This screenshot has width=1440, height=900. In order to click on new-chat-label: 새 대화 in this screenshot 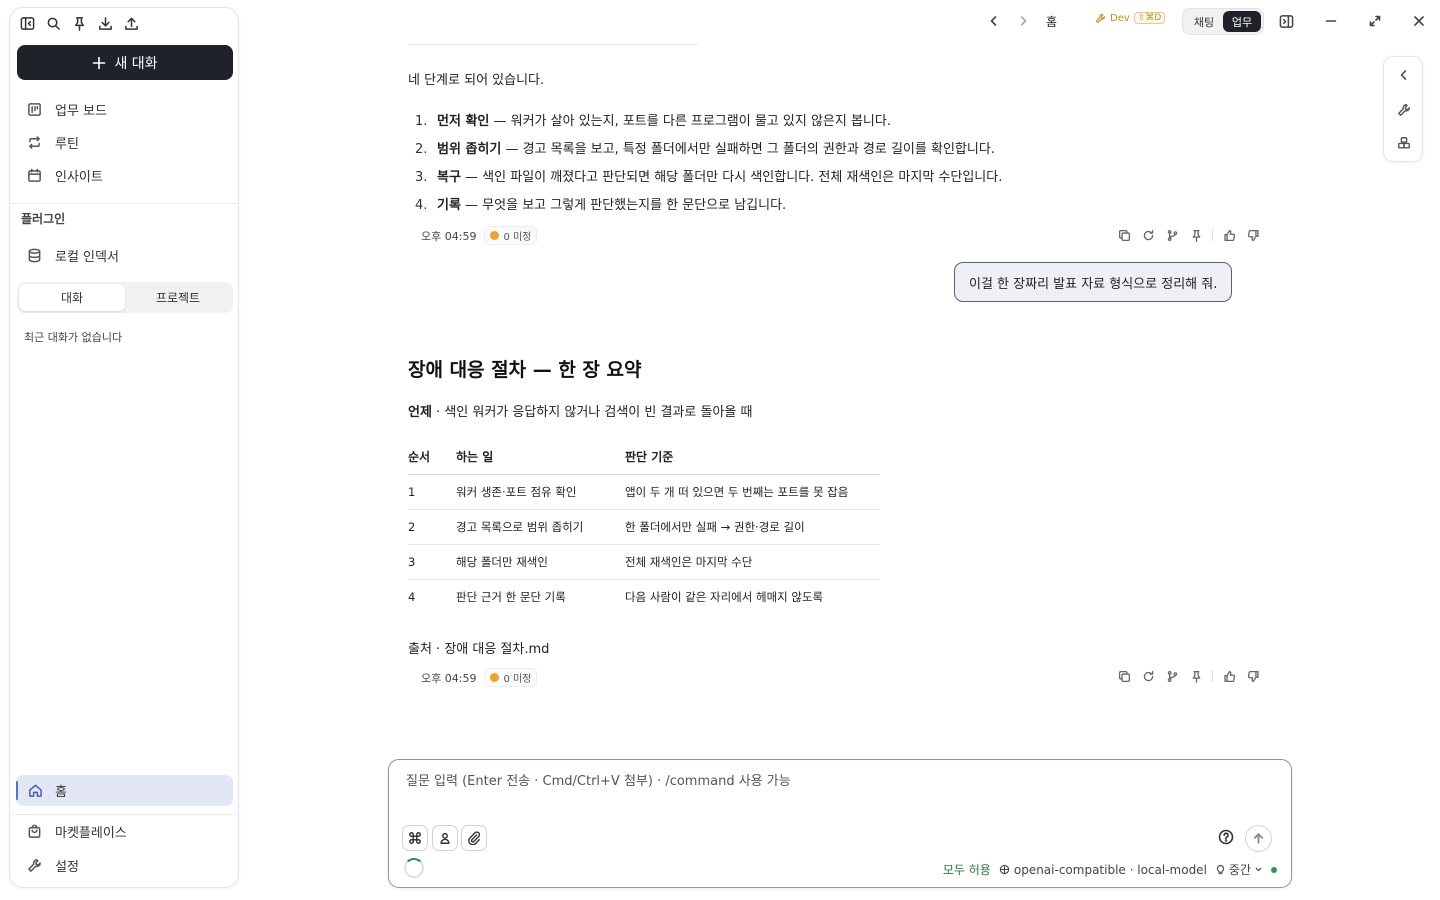, I will do `click(136, 63)`.